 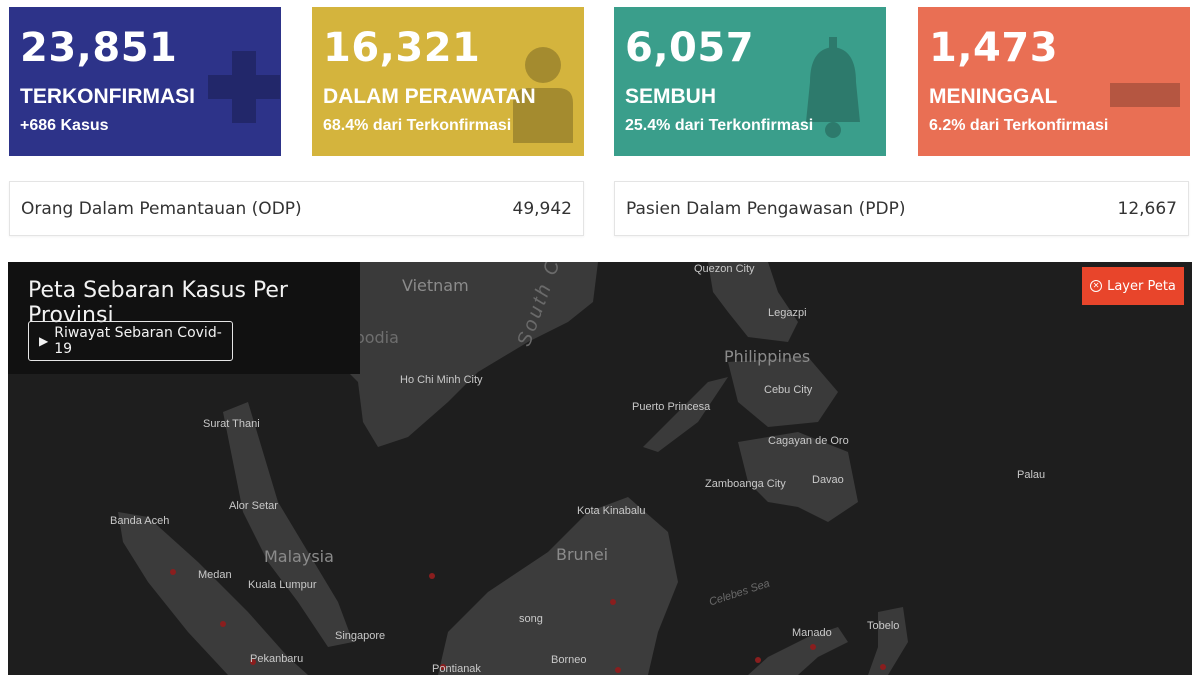 What do you see at coordinates (277, 659) in the screenshot?
I see `label-pekanbaru: Pekanbaru` at bounding box center [277, 659].